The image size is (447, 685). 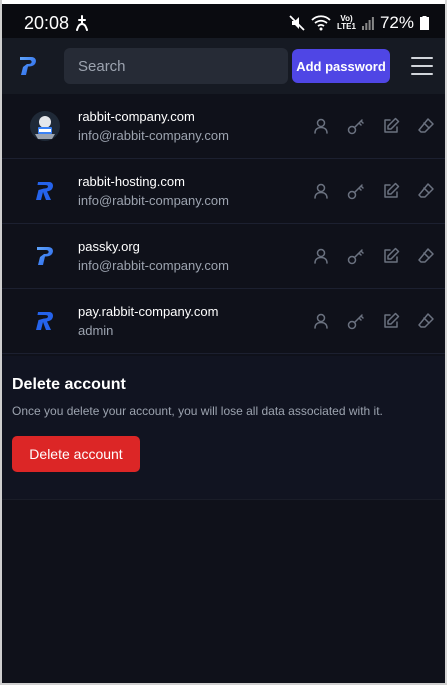 What do you see at coordinates (367, 23) in the screenshot?
I see `signal-icon` at bounding box center [367, 23].